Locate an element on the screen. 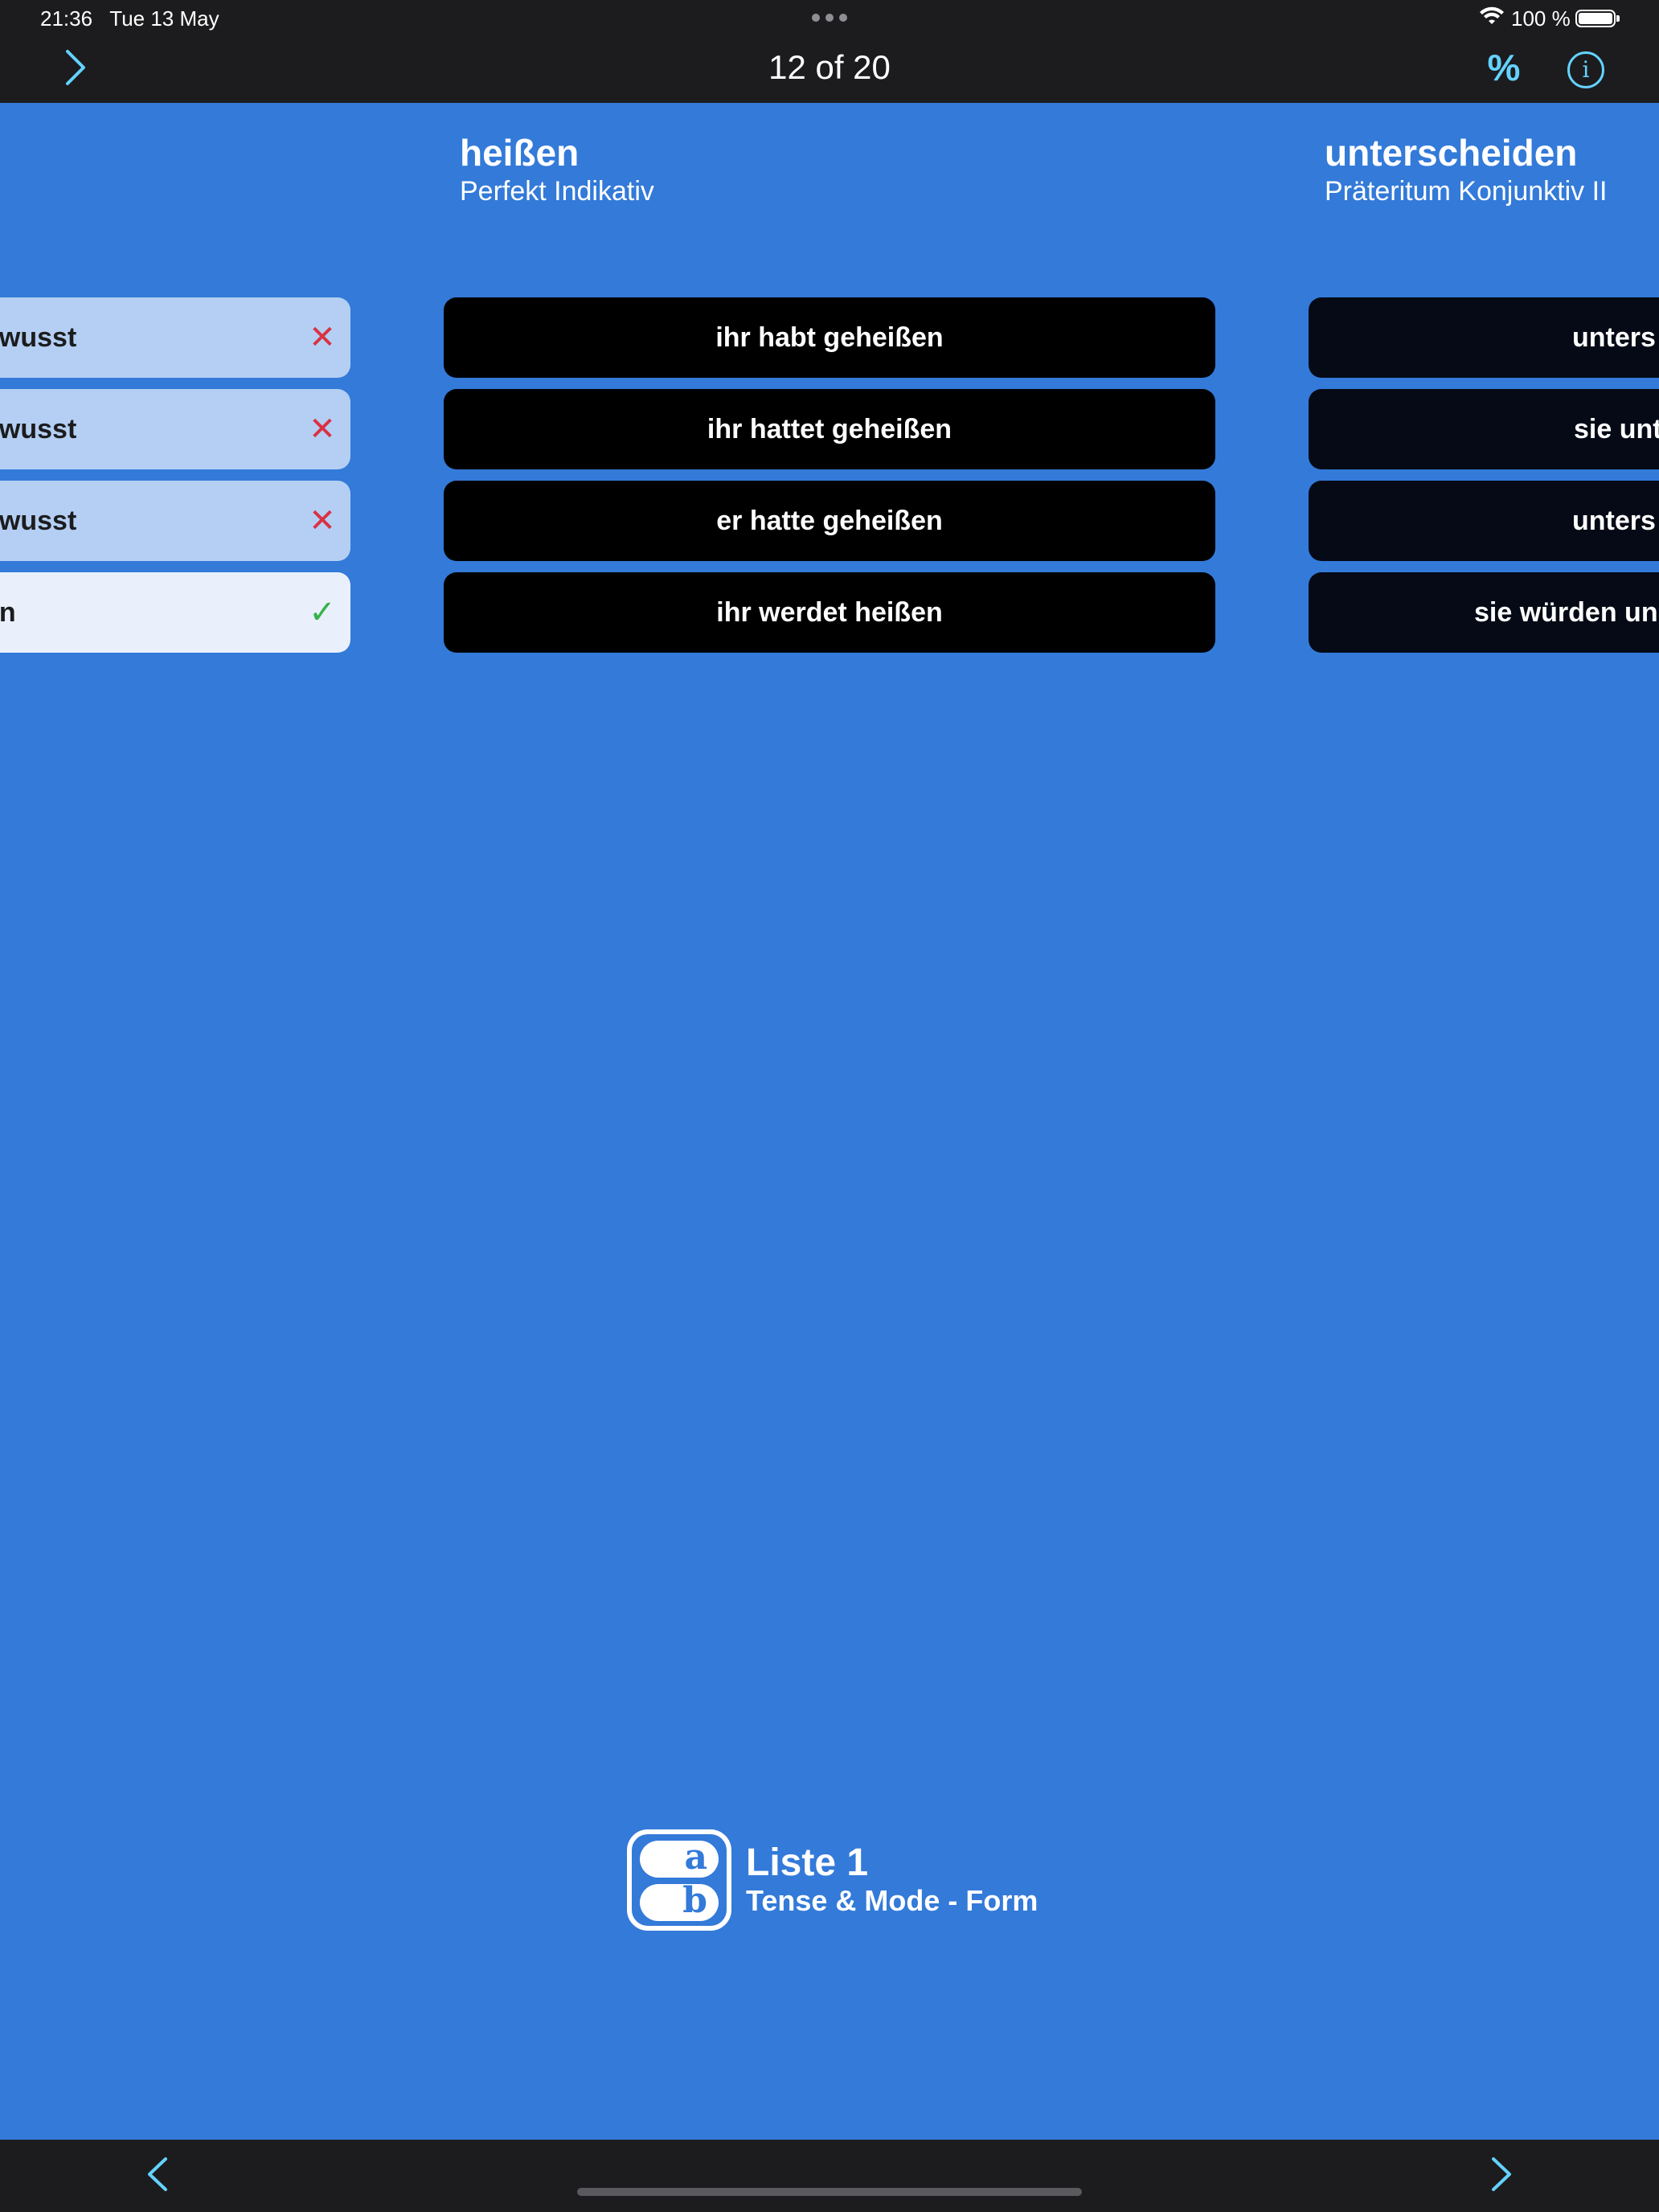 The height and width of the screenshot is (2212, 1659). chevron-left-icon is located at coordinates (157, 2174).